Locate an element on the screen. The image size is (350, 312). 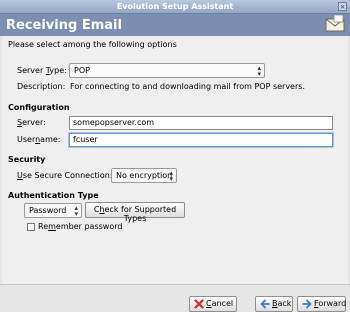
cancel-button: Cancel is located at coordinates (213, 304).